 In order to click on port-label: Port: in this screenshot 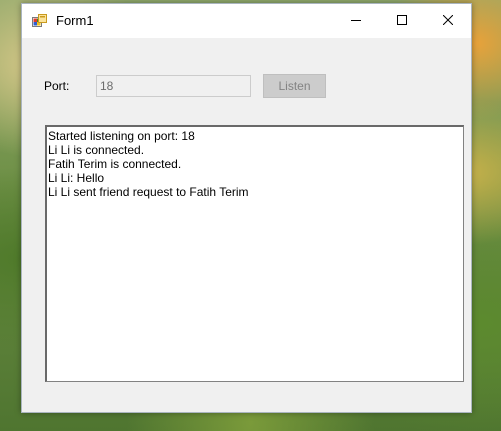, I will do `click(57, 86)`.